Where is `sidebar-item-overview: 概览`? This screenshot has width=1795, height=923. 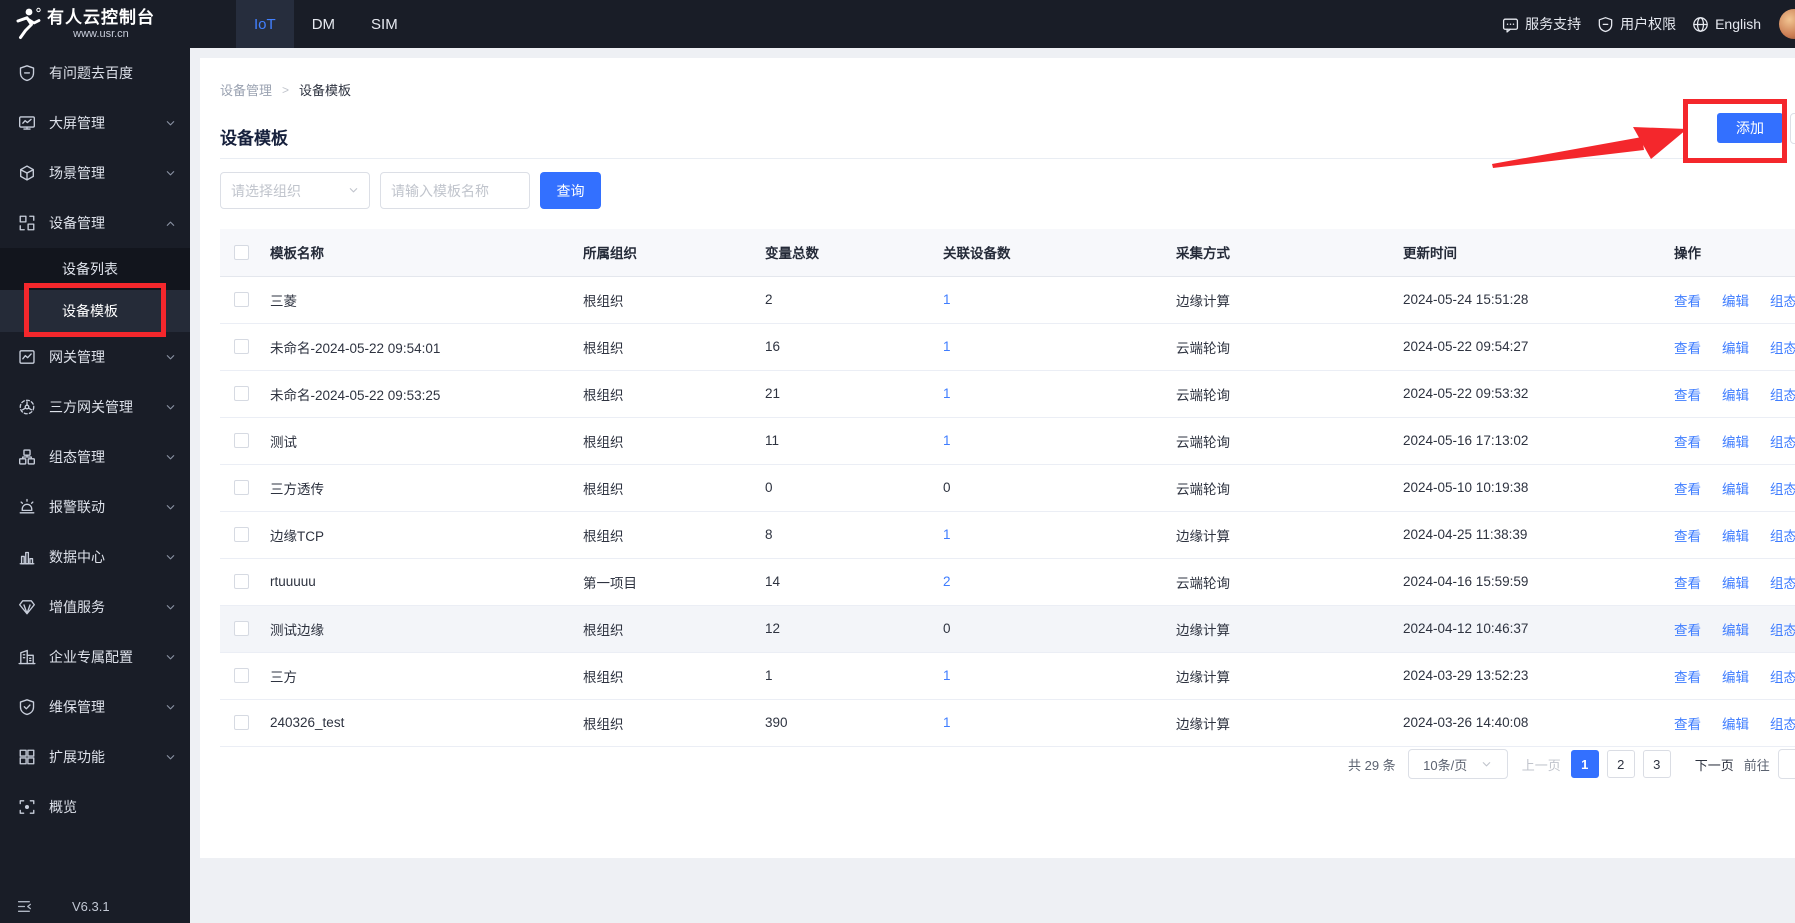 sidebar-item-overview: 概览 is located at coordinates (95, 807).